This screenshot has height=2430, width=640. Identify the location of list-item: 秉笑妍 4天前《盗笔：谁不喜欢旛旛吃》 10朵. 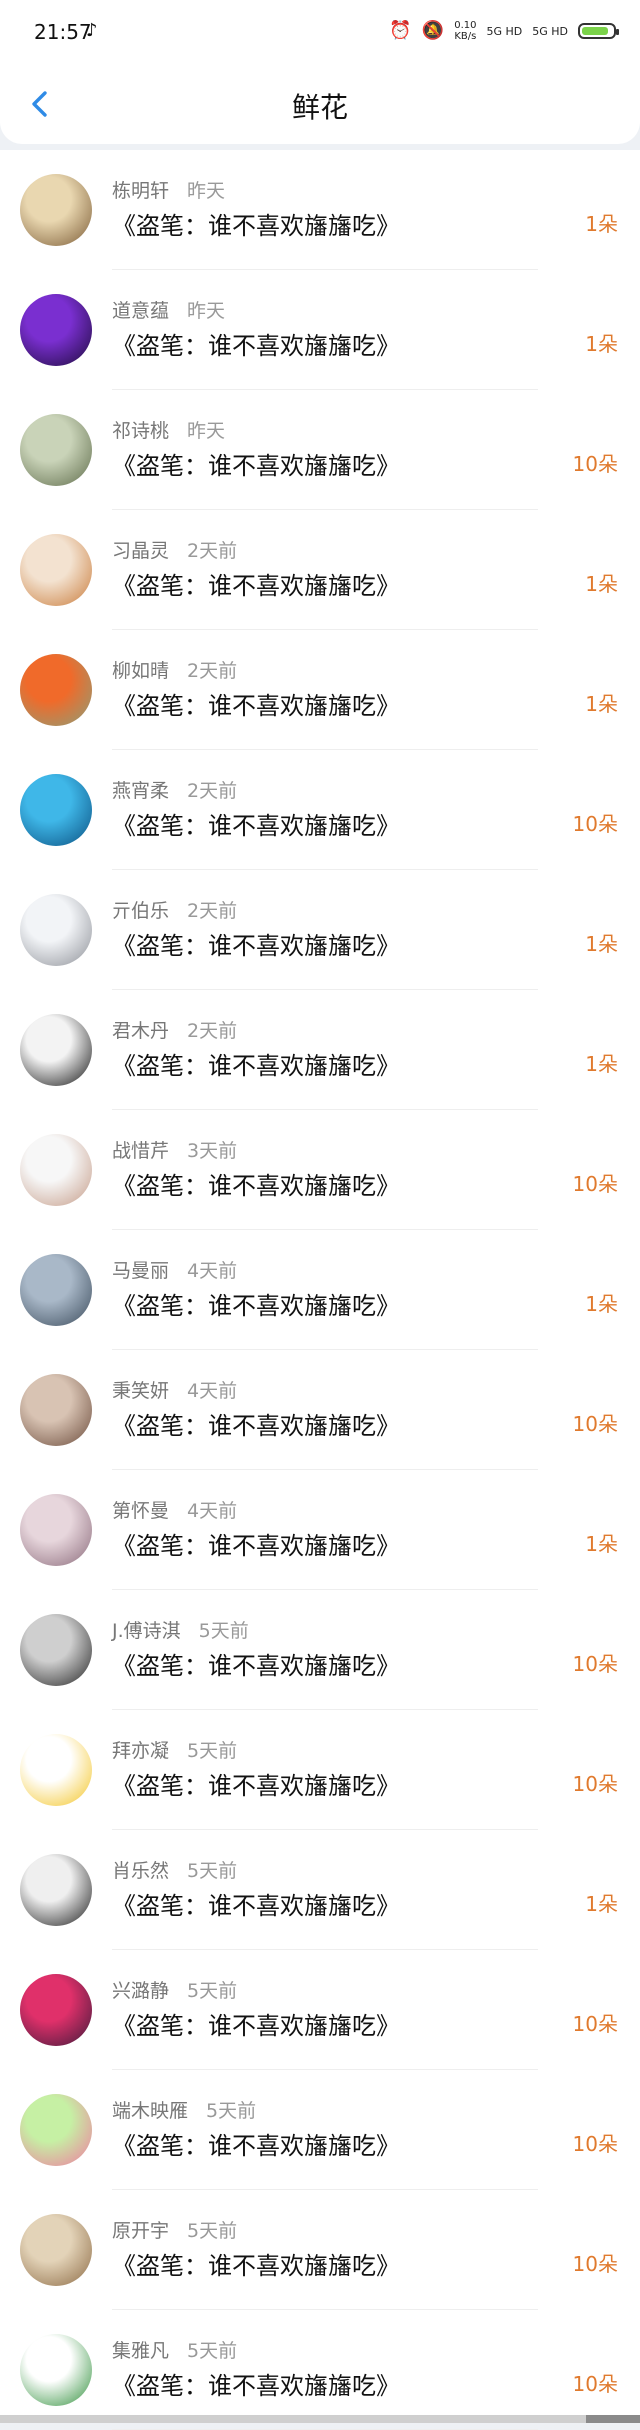
(320, 1410).